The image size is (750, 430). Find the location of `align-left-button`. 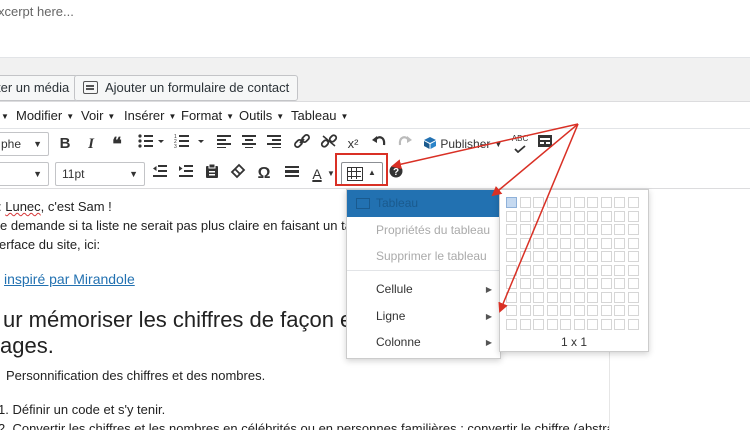

align-left-button is located at coordinates (224, 144).